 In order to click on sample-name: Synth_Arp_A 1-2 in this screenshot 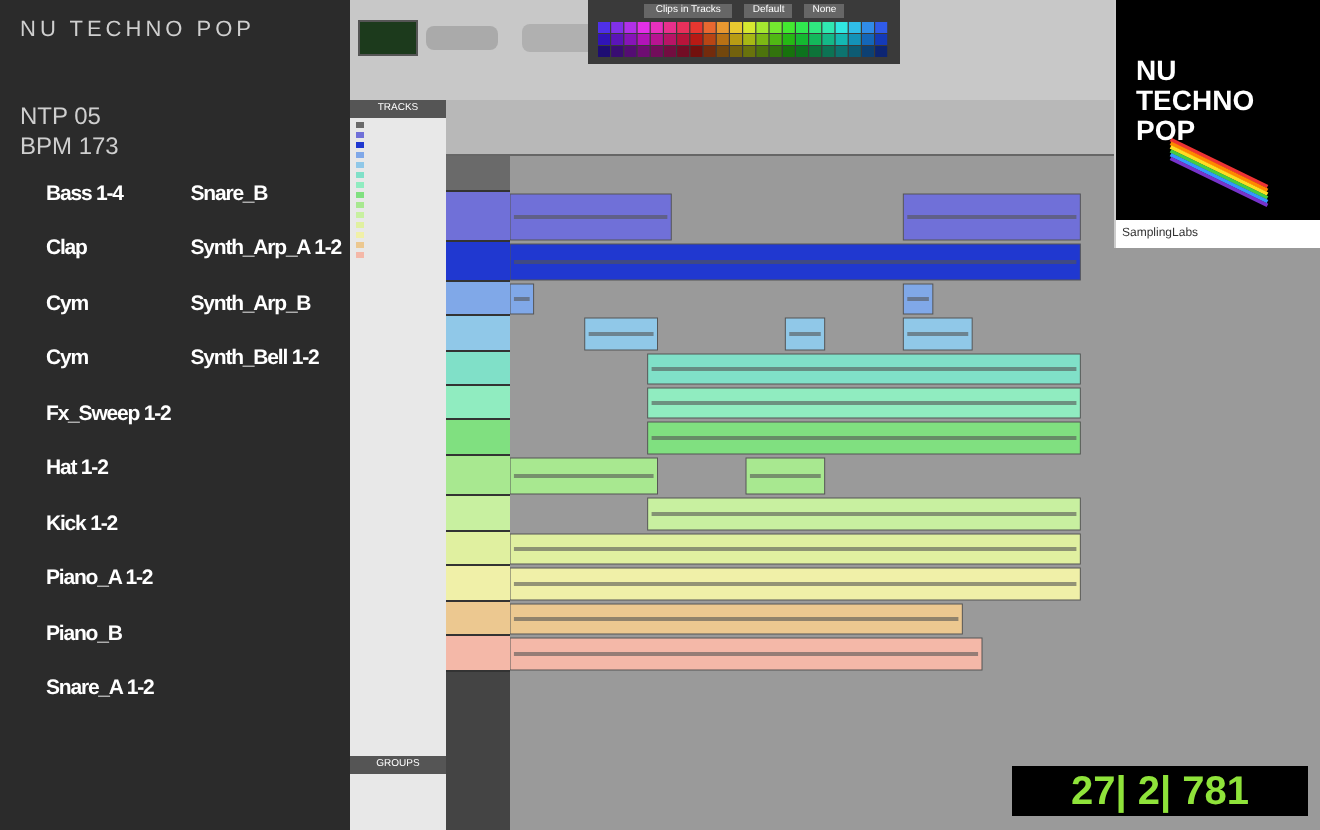, I will do `click(265, 248)`.